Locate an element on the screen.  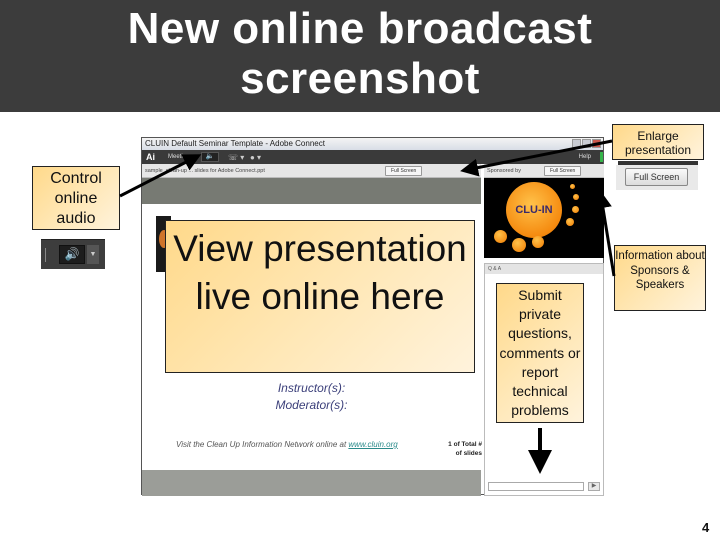
chevron-down-icon: ▼ is located at coordinates (93, 254).